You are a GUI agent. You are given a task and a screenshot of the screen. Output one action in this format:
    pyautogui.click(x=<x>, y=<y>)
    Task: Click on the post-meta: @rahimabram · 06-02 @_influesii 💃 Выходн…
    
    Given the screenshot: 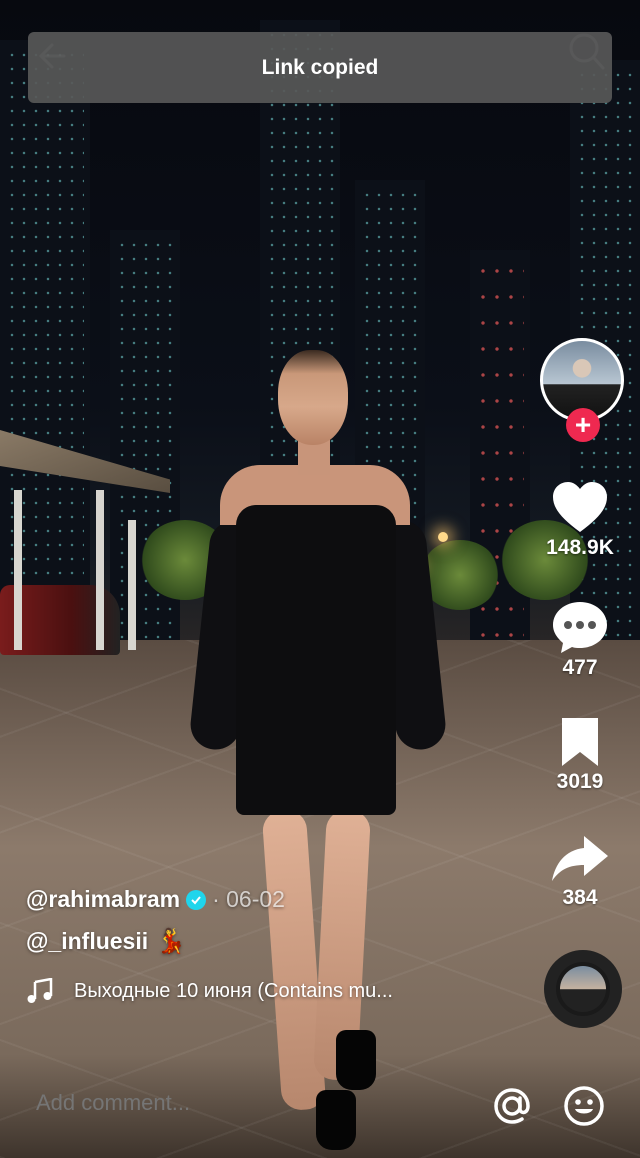 What is the action you would take?
    pyautogui.click(x=276, y=945)
    